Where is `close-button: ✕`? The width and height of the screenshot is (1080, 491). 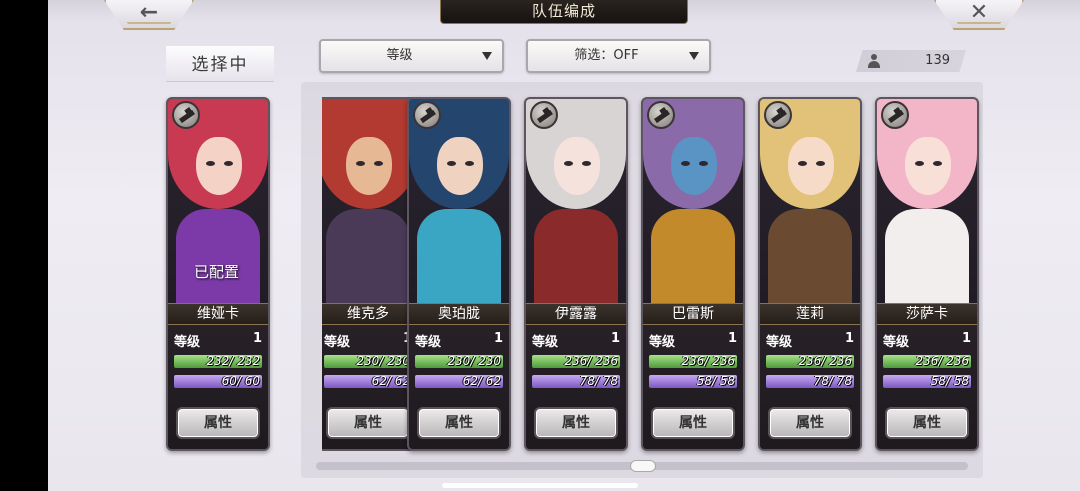 close-button: ✕ is located at coordinates (979, 15).